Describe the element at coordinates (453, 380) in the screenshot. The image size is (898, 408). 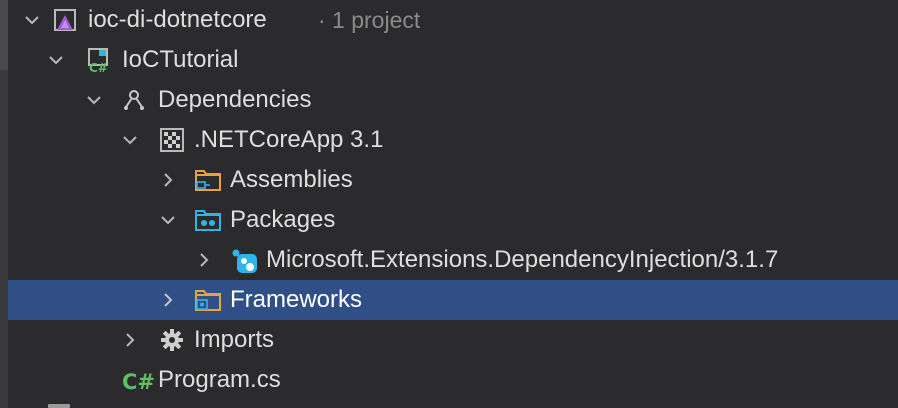
I see `tree-row-program-file: C# Program.cs` at that location.